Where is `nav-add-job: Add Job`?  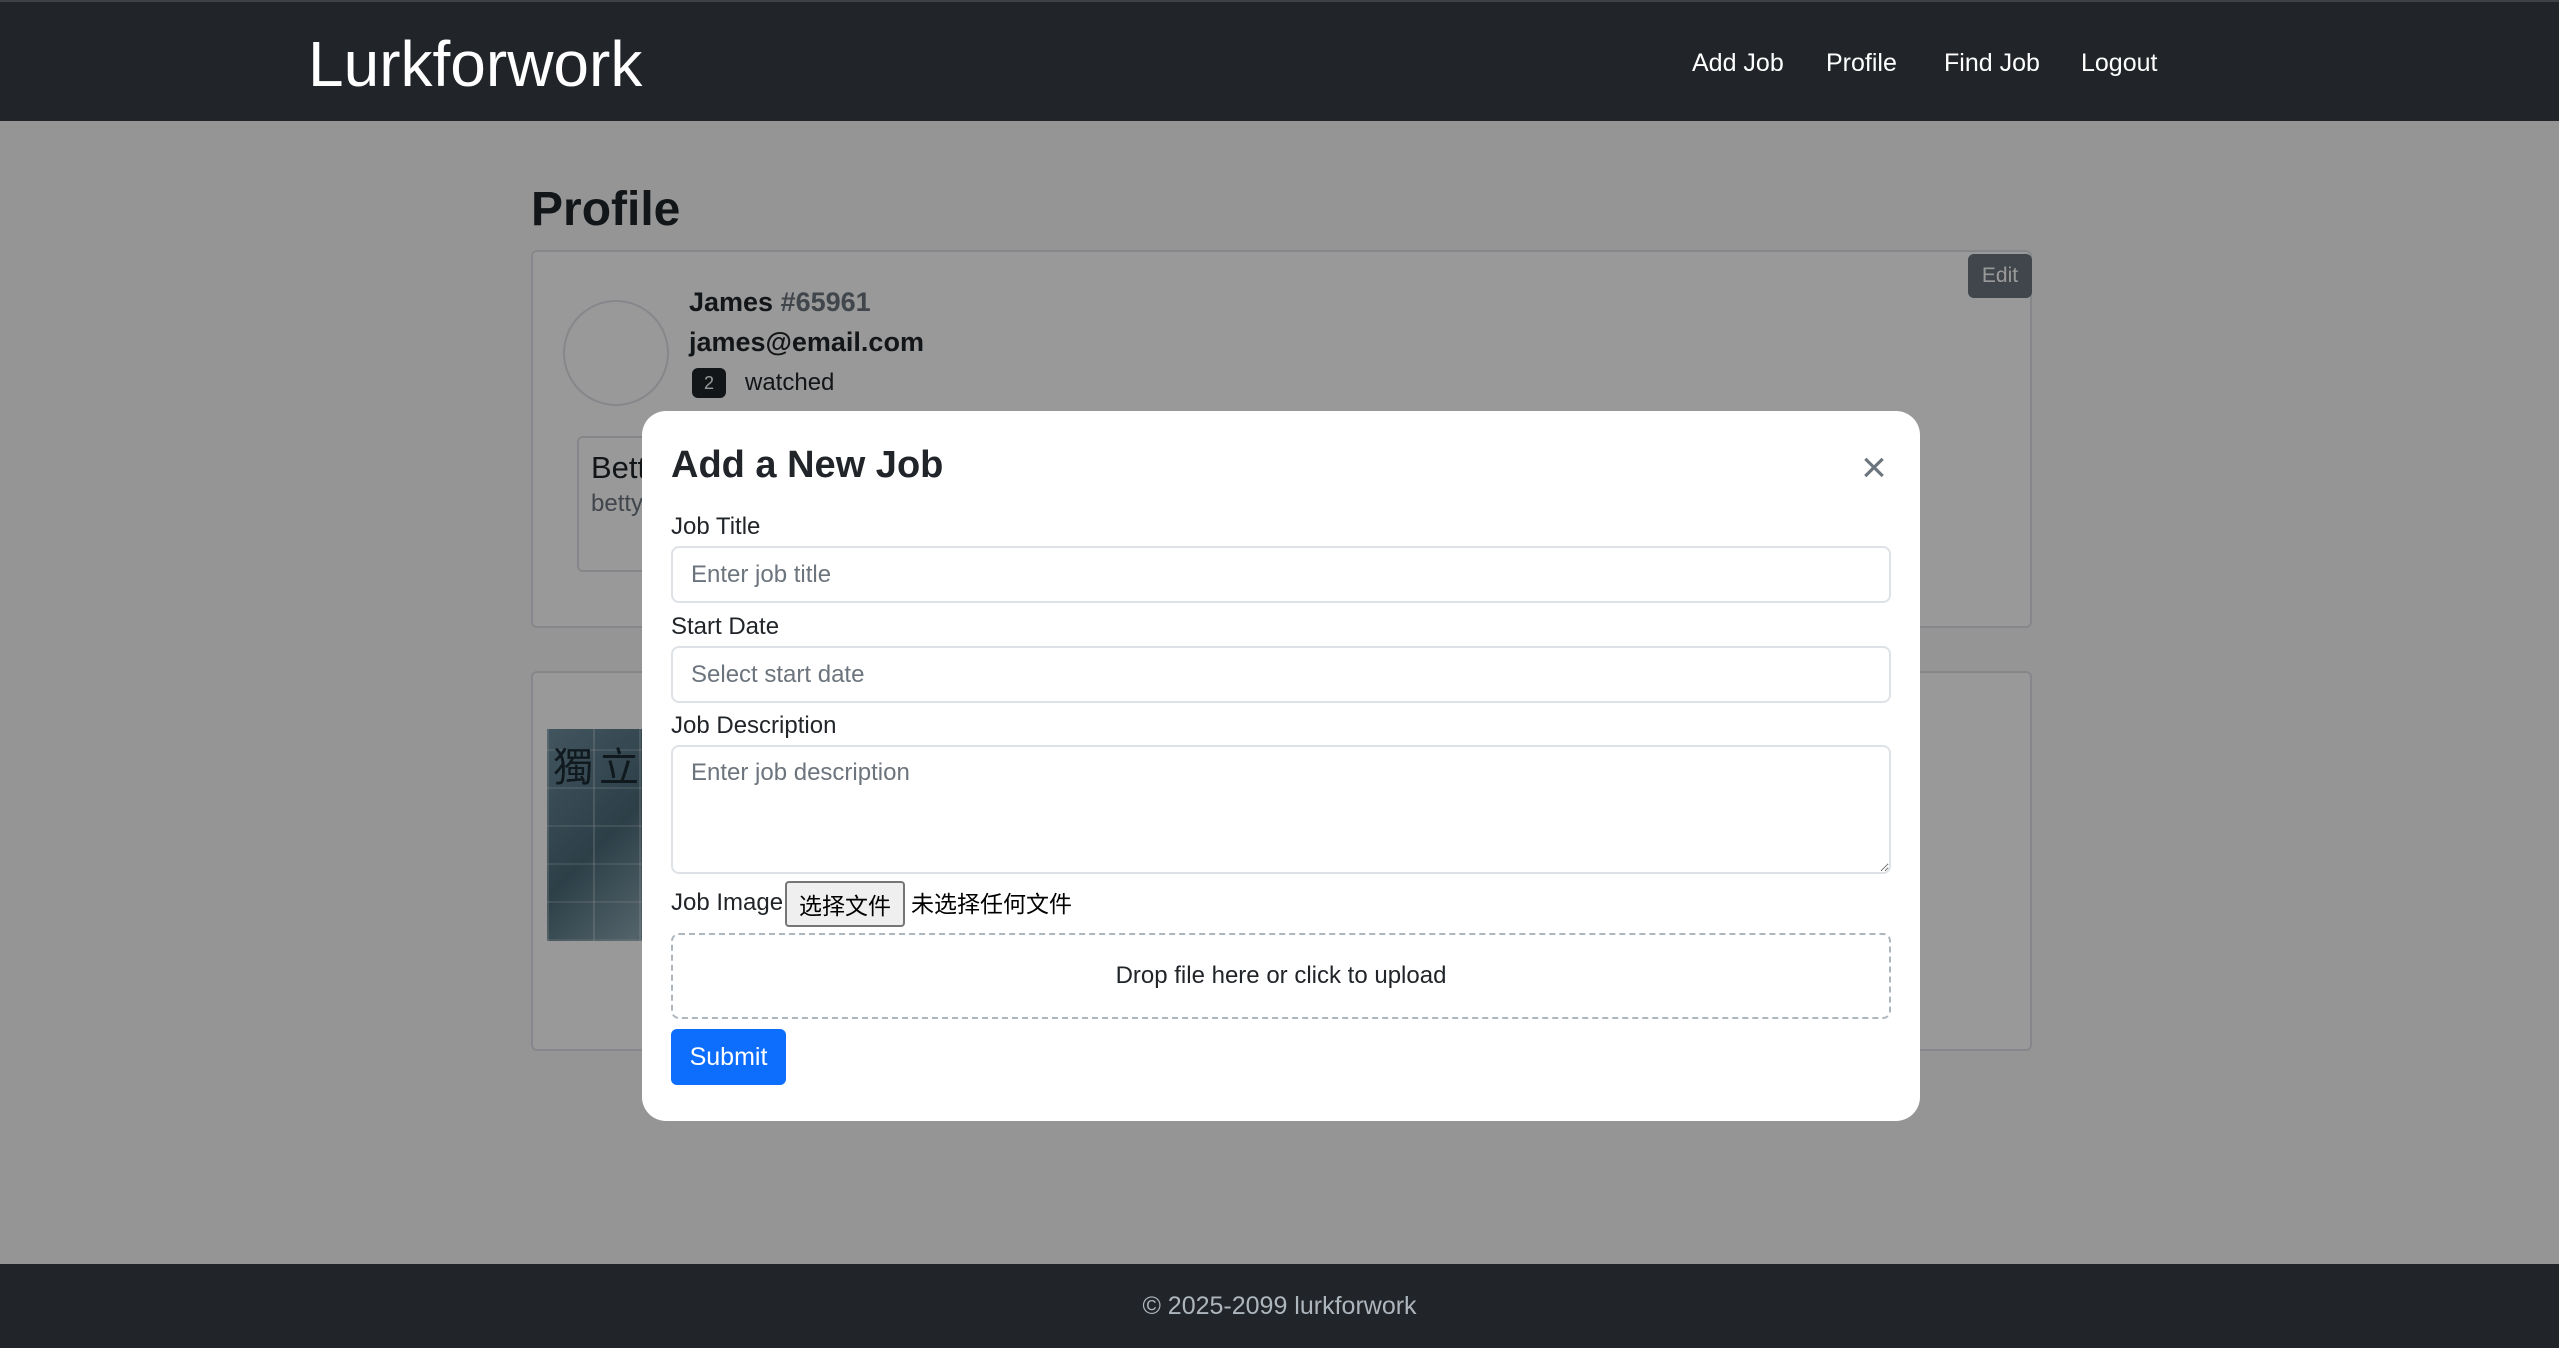
nav-add-job: Add Job is located at coordinates (1738, 63).